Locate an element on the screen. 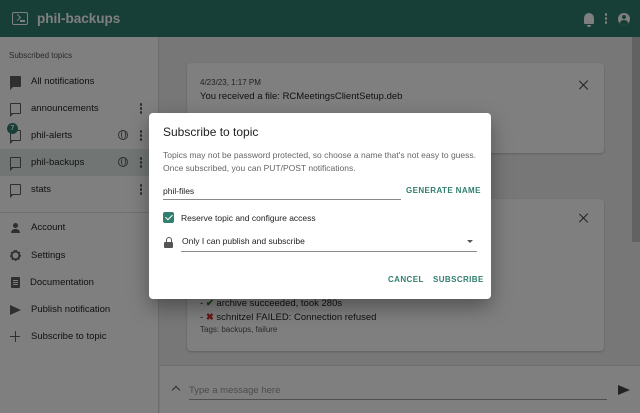 The width and height of the screenshot is (640, 413). reserve-topic-label: Reserve topic and configure access is located at coordinates (248, 218).